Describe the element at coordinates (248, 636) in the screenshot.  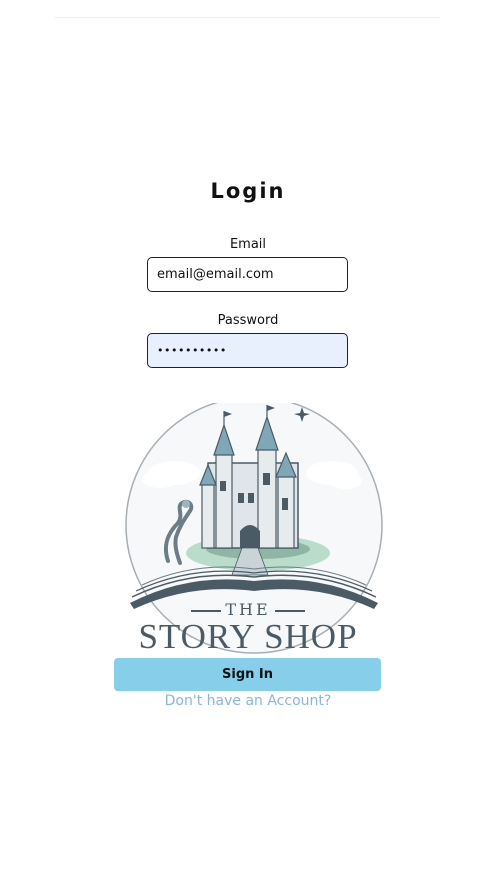
I see `logo-text-name: STORY SHOP` at that location.